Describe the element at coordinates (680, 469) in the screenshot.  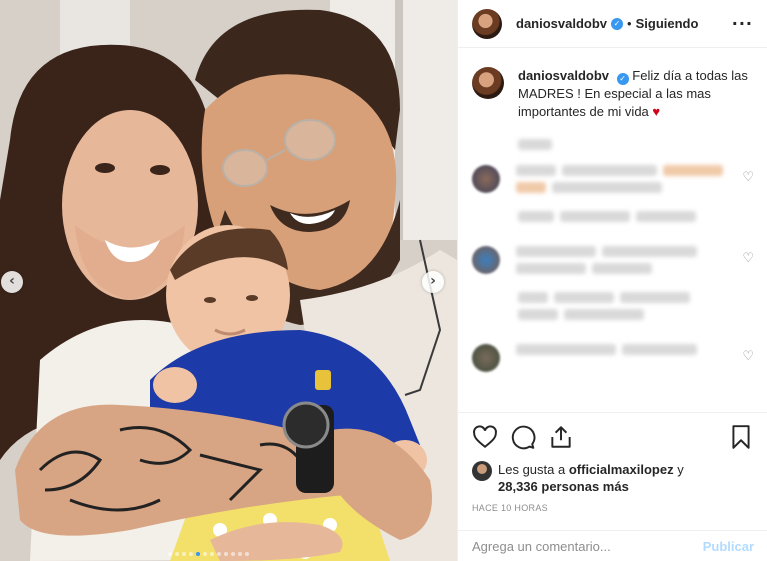
I see `likes-suffix: y` at that location.